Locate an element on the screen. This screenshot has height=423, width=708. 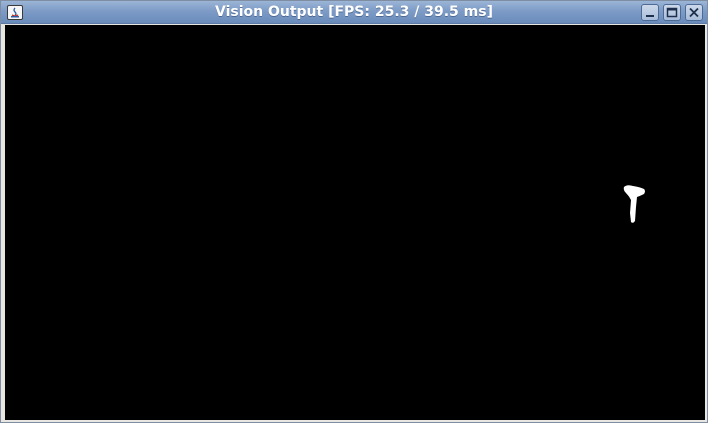
detected-target-blob is located at coordinates (634, 204).